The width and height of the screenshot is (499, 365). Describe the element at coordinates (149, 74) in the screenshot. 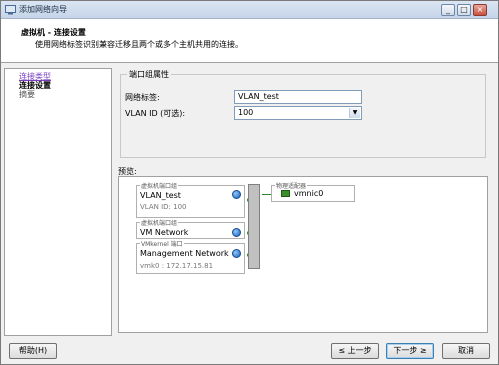

I see `group-legend: 端口组属性` at that location.